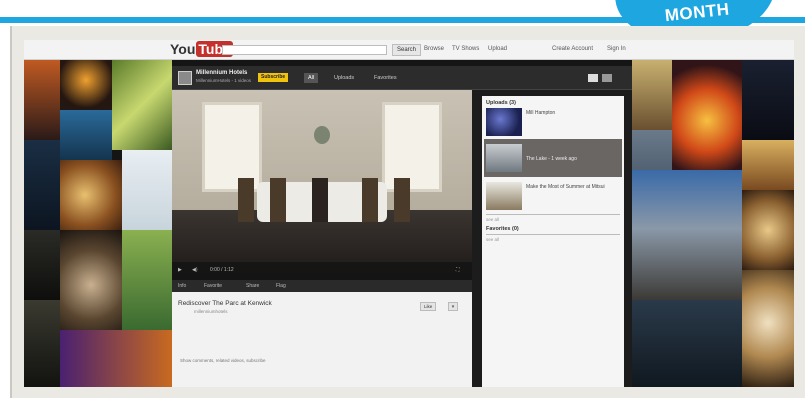 The width and height of the screenshot is (805, 398). I want to click on nav-upload: Upload, so click(497, 49).